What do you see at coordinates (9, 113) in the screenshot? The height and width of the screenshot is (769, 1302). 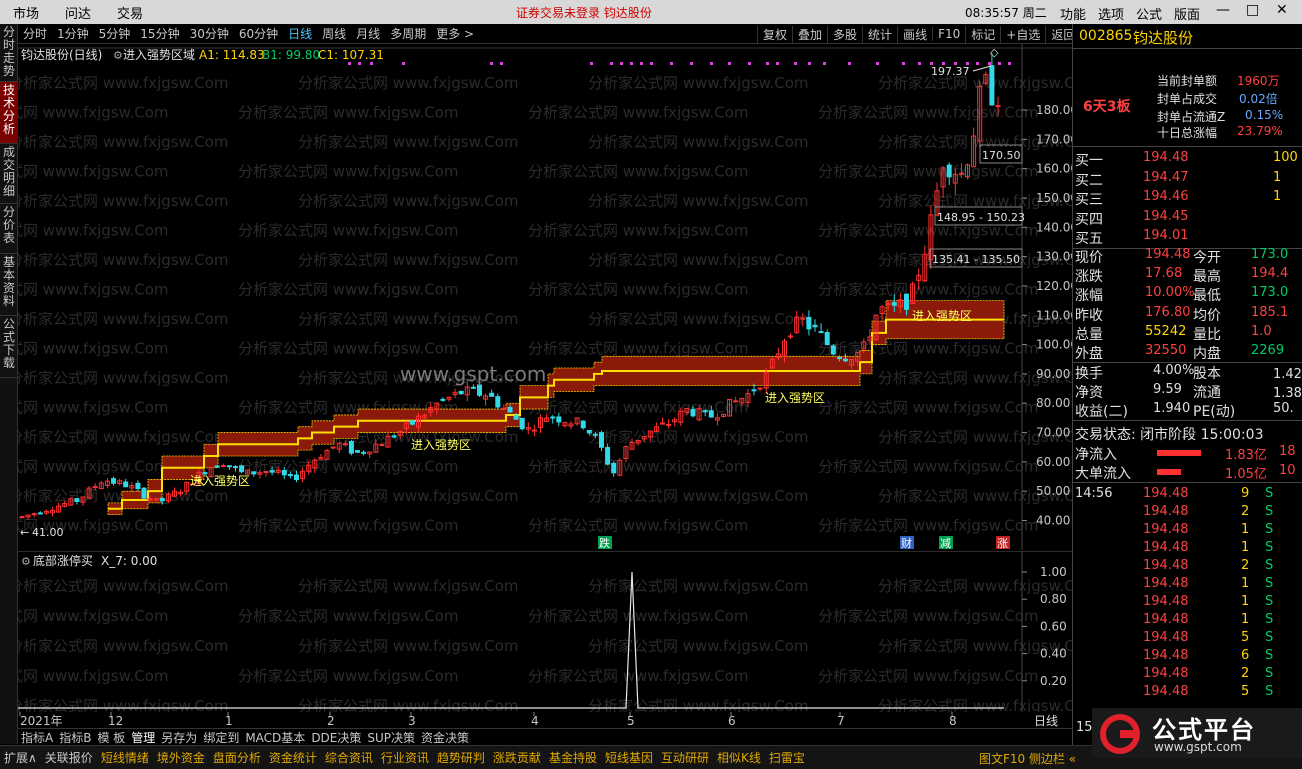 I see `tab-technical: 技术分析` at bounding box center [9, 113].